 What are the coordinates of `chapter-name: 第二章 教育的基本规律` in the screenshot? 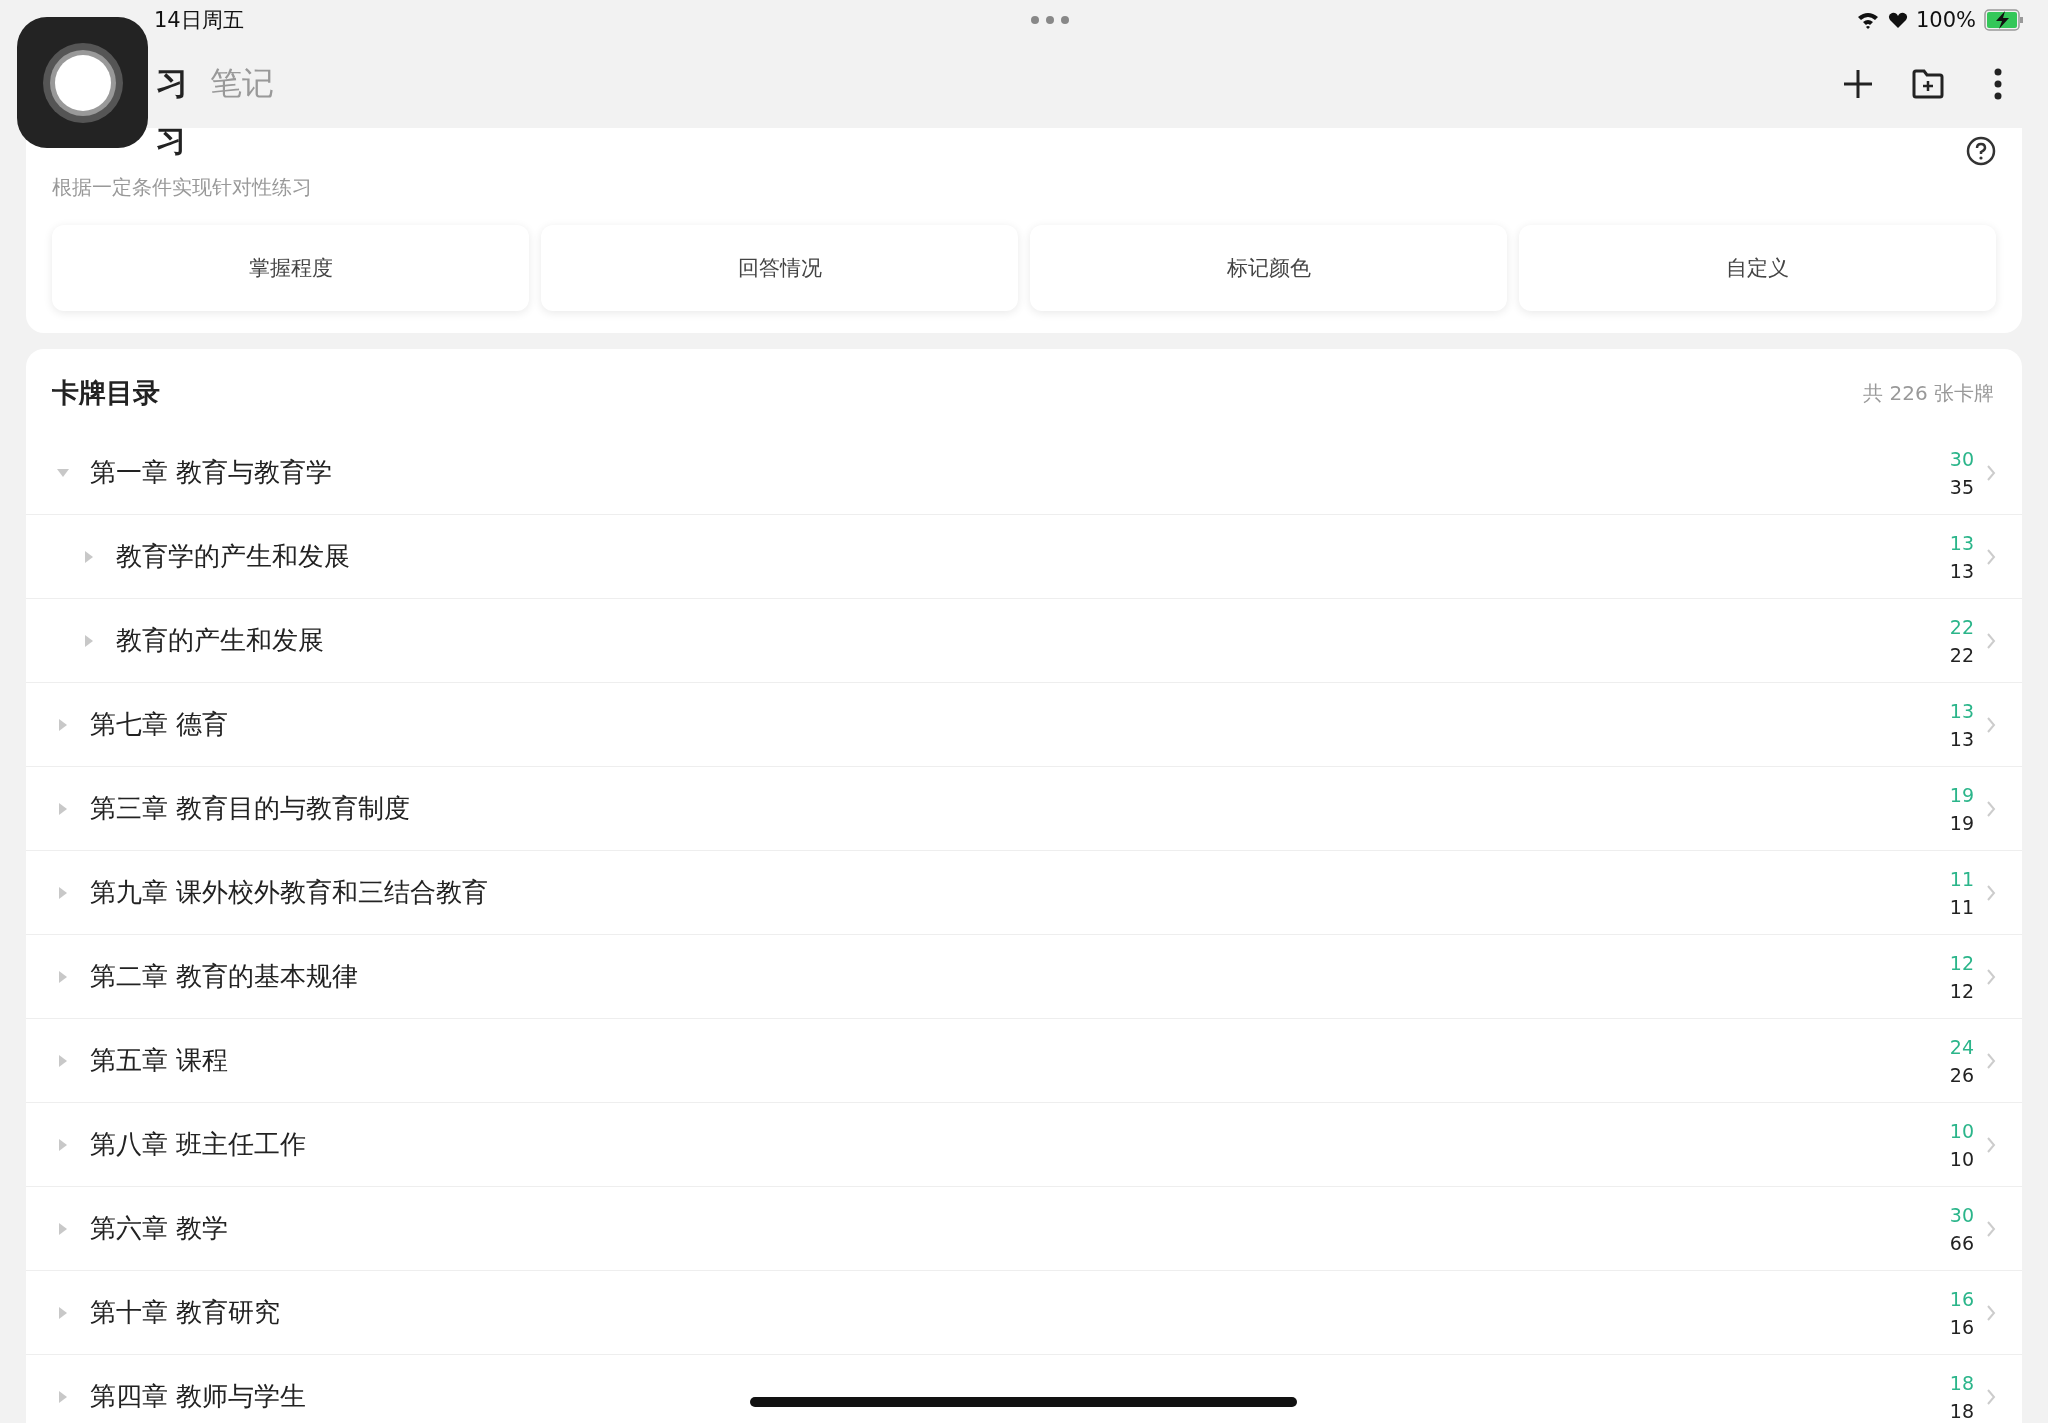 It's located at (224, 976).